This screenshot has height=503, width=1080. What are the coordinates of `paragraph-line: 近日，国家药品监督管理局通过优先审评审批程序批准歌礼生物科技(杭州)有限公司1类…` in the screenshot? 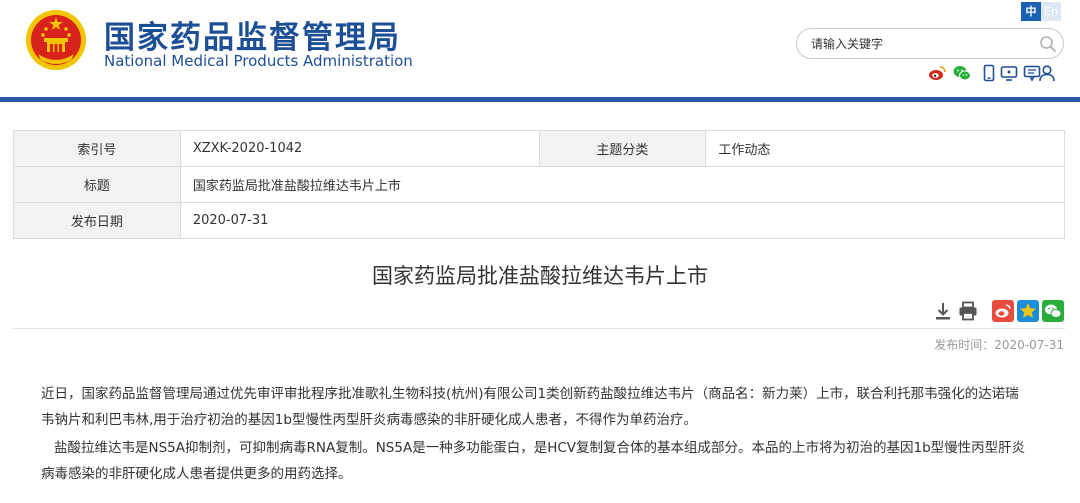 It's located at (530, 394).